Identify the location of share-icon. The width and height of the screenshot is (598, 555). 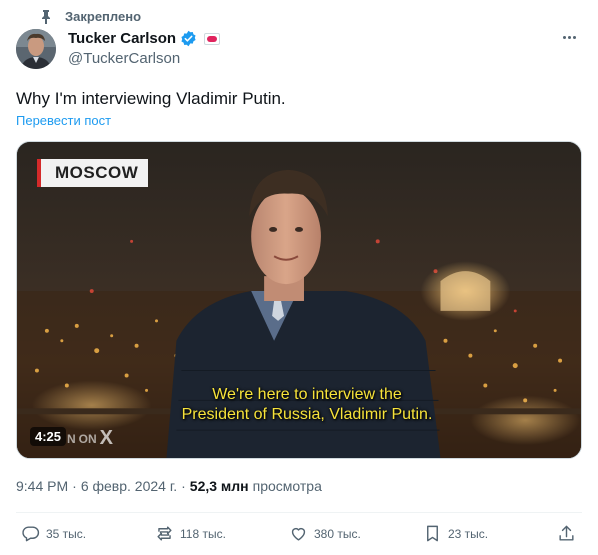
(566, 533).